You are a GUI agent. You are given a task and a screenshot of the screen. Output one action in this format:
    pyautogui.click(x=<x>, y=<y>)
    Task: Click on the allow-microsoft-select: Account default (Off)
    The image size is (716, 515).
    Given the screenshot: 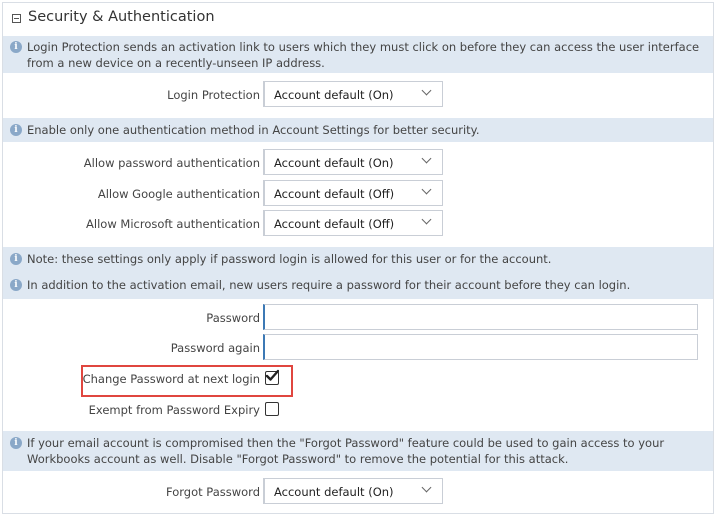 What is the action you would take?
    pyautogui.click(x=353, y=223)
    